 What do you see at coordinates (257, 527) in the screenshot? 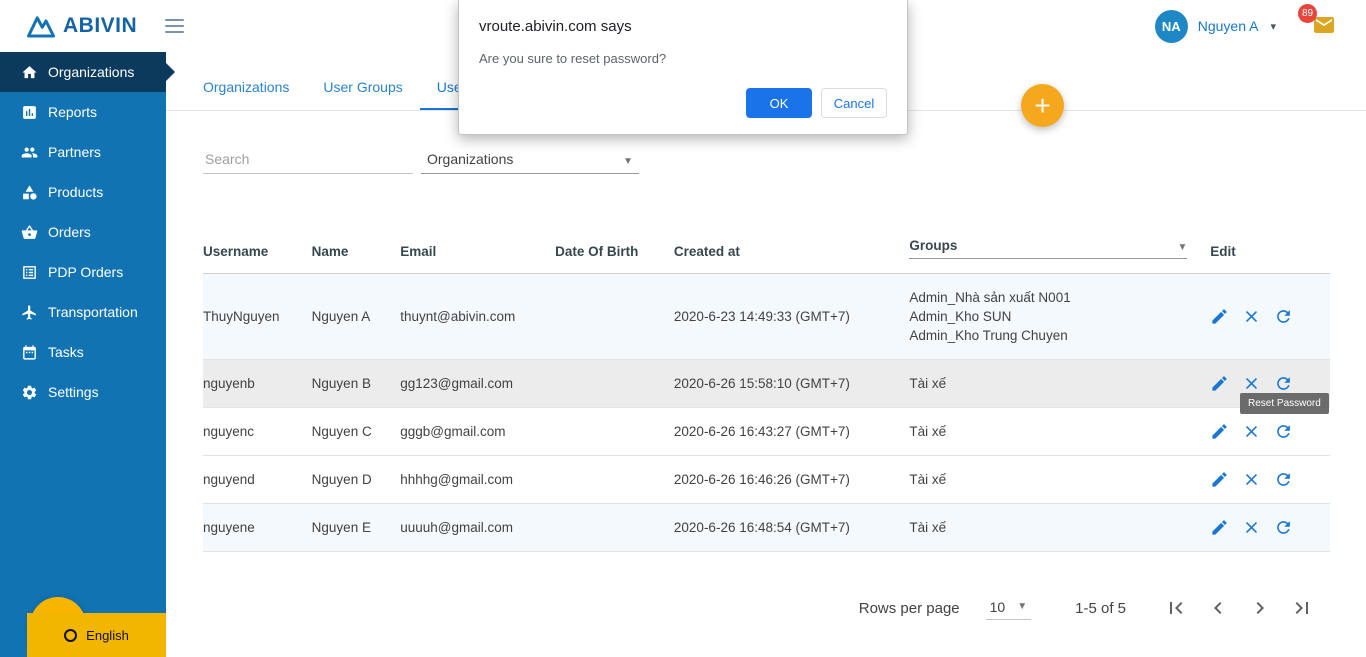
I see `cell-username: nguyene` at bounding box center [257, 527].